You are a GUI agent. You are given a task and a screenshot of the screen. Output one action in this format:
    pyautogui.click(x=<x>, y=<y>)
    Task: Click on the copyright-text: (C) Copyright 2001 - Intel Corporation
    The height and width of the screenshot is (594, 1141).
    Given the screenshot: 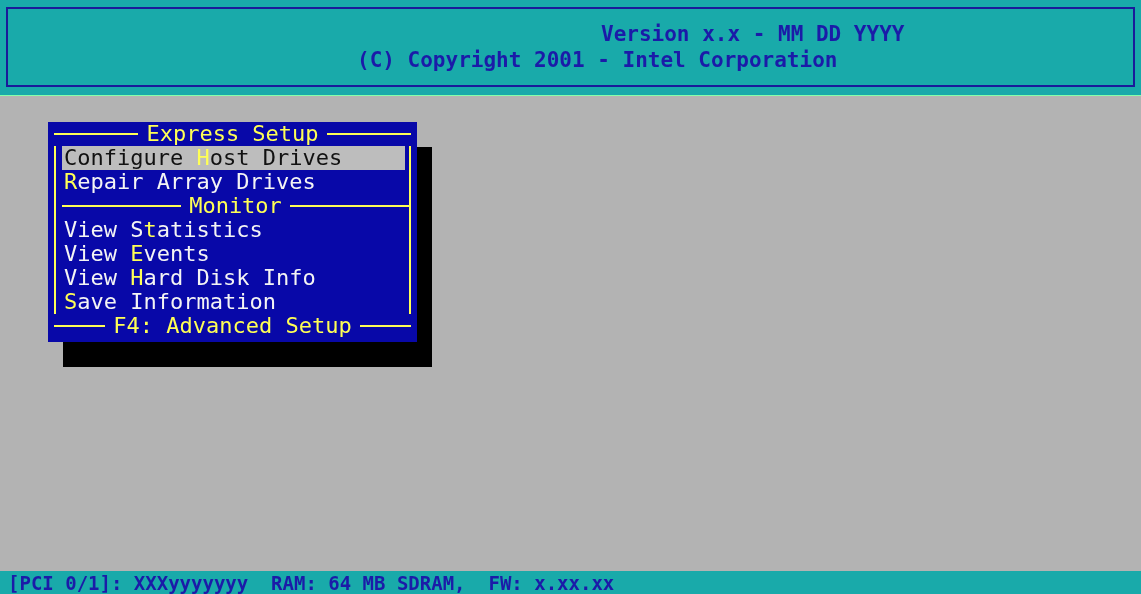 What is the action you would take?
    pyautogui.click(x=597, y=60)
    